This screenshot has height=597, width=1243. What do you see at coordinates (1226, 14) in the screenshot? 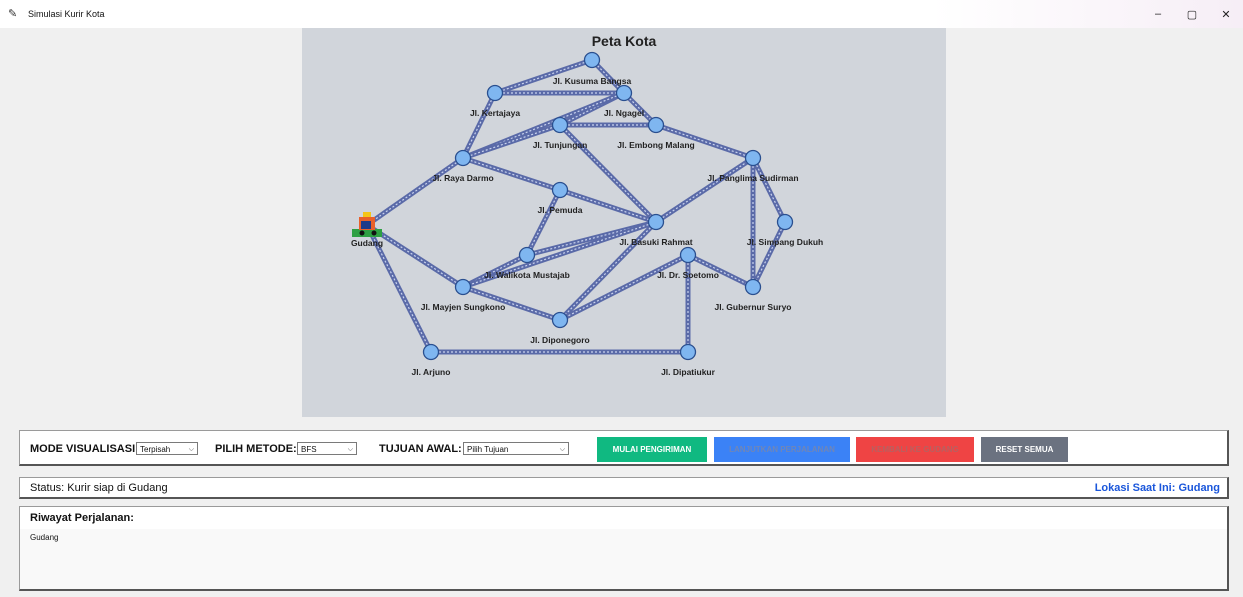
I see `close-button: ✕` at bounding box center [1226, 14].